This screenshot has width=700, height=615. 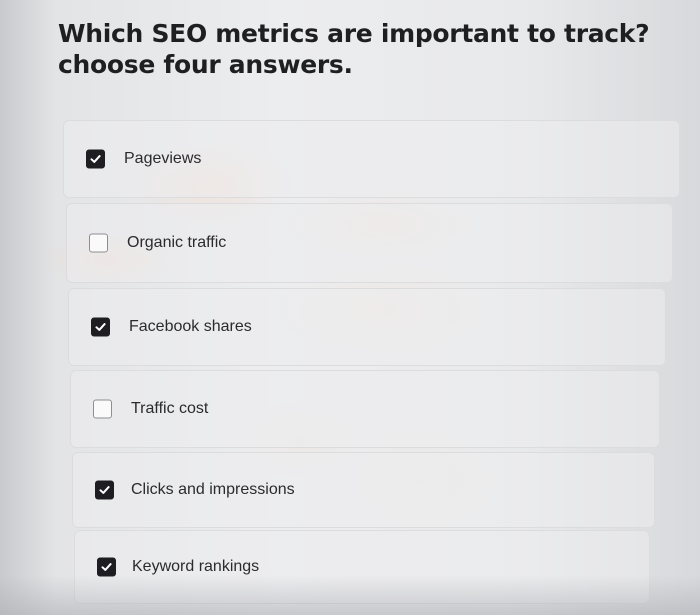 What do you see at coordinates (369, 243) in the screenshot?
I see `answer-option-organic-traffic: Organic traffic` at bounding box center [369, 243].